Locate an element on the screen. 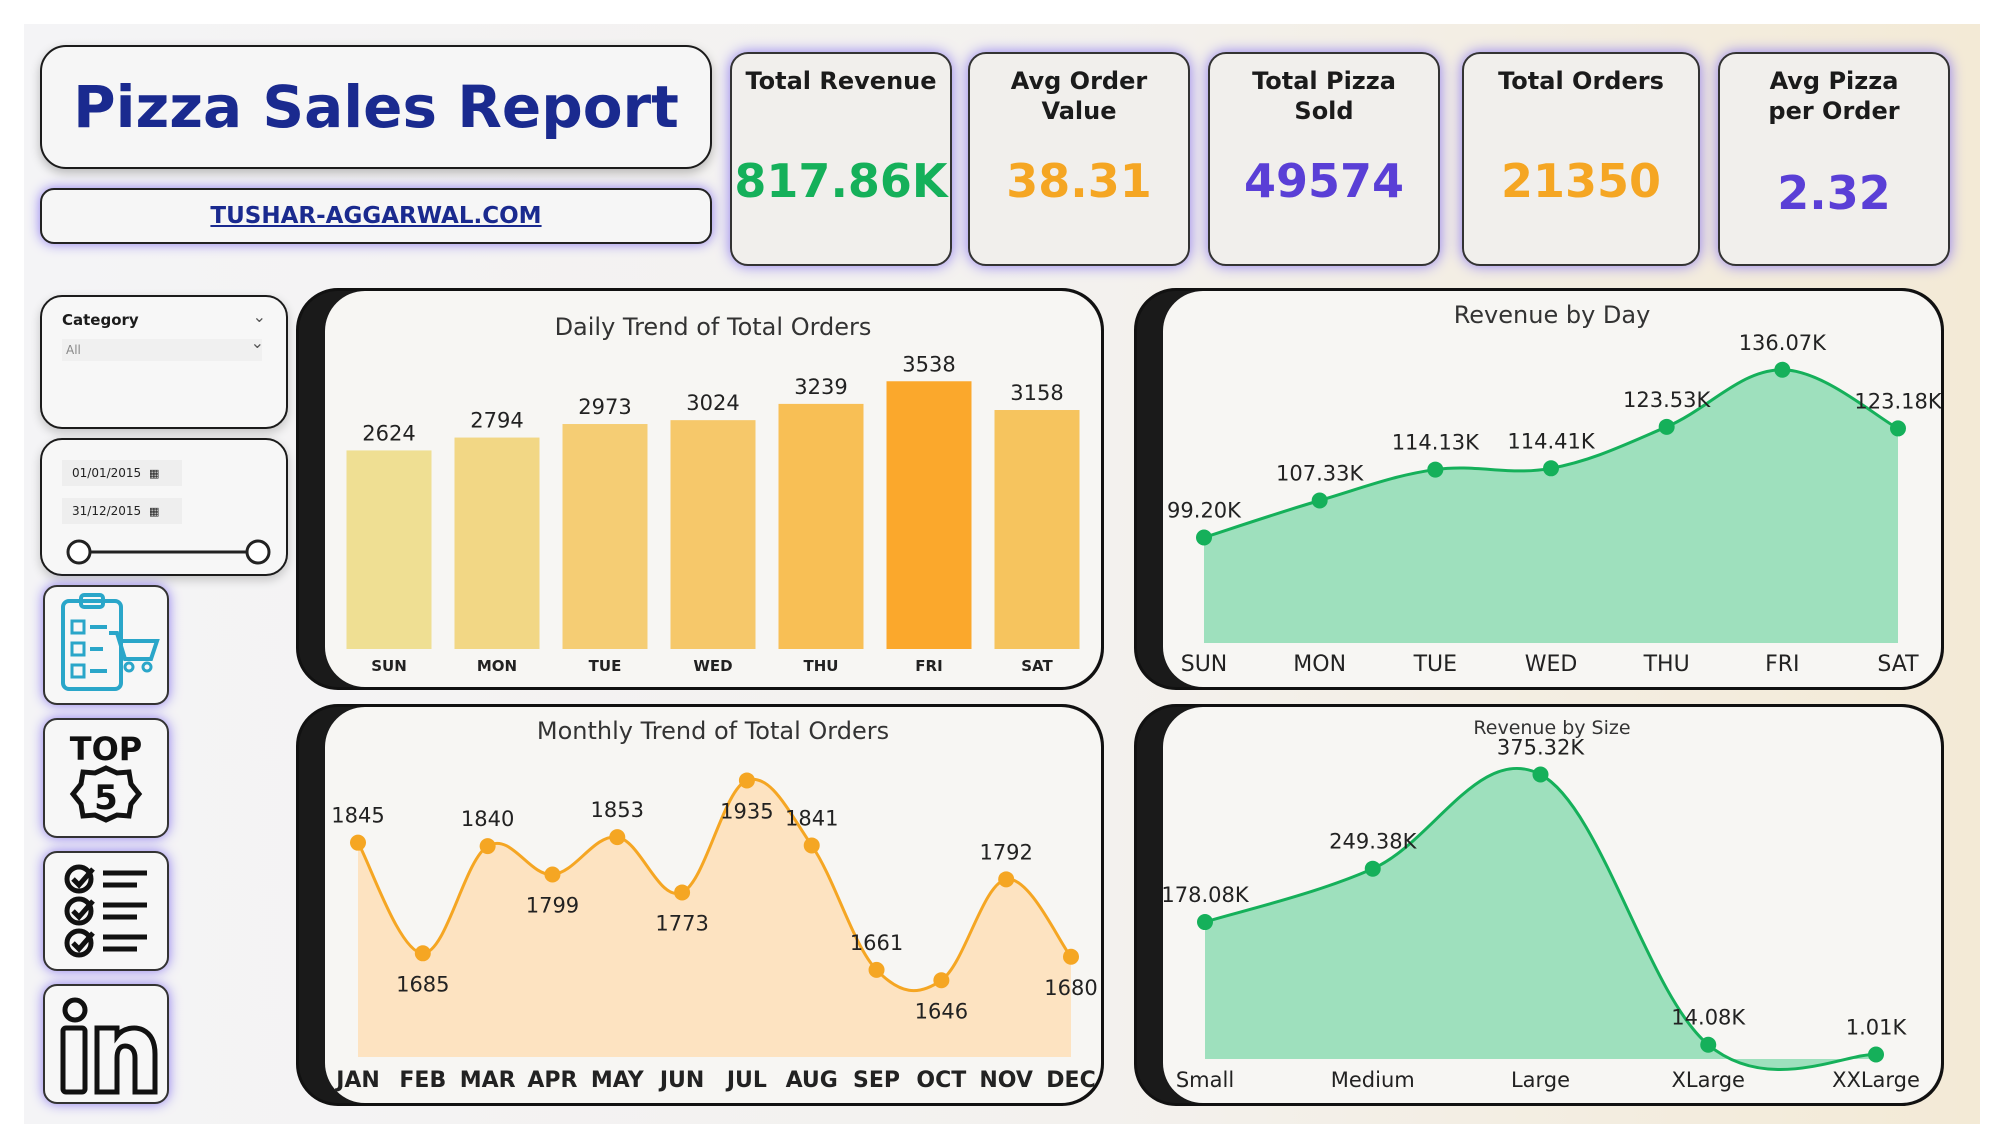 This screenshot has height=1146, width=2000. kpi-total-orders: Total Orders 21350 is located at coordinates (1581, 159).